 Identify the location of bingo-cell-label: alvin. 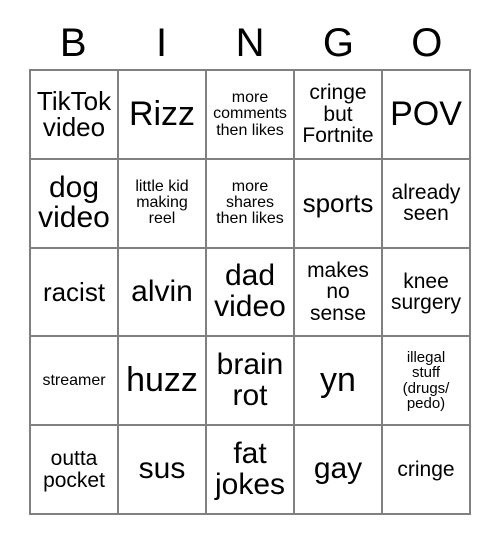
(162, 291).